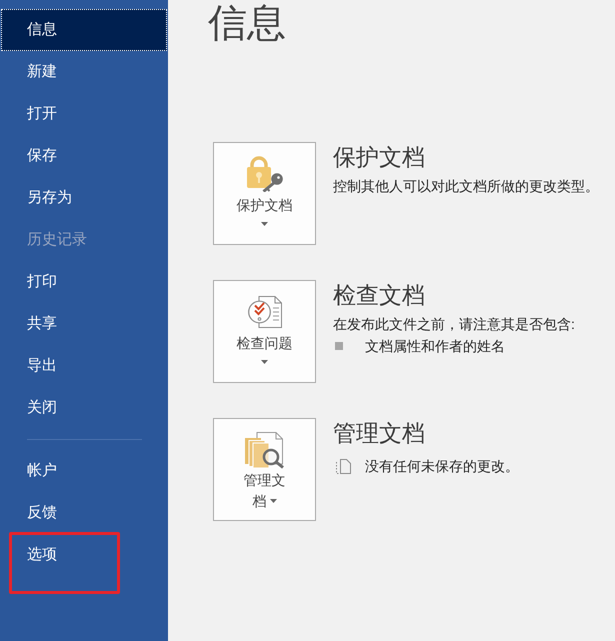 The height and width of the screenshot is (641, 615). I want to click on documents-magnifier-icon, so click(264, 450).